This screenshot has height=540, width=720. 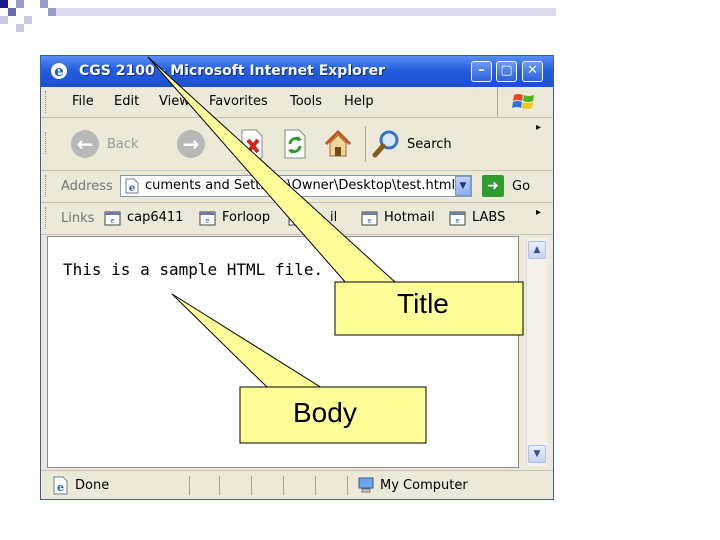 I want to click on scroll-up-icon: ▲, so click(x=537, y=250).